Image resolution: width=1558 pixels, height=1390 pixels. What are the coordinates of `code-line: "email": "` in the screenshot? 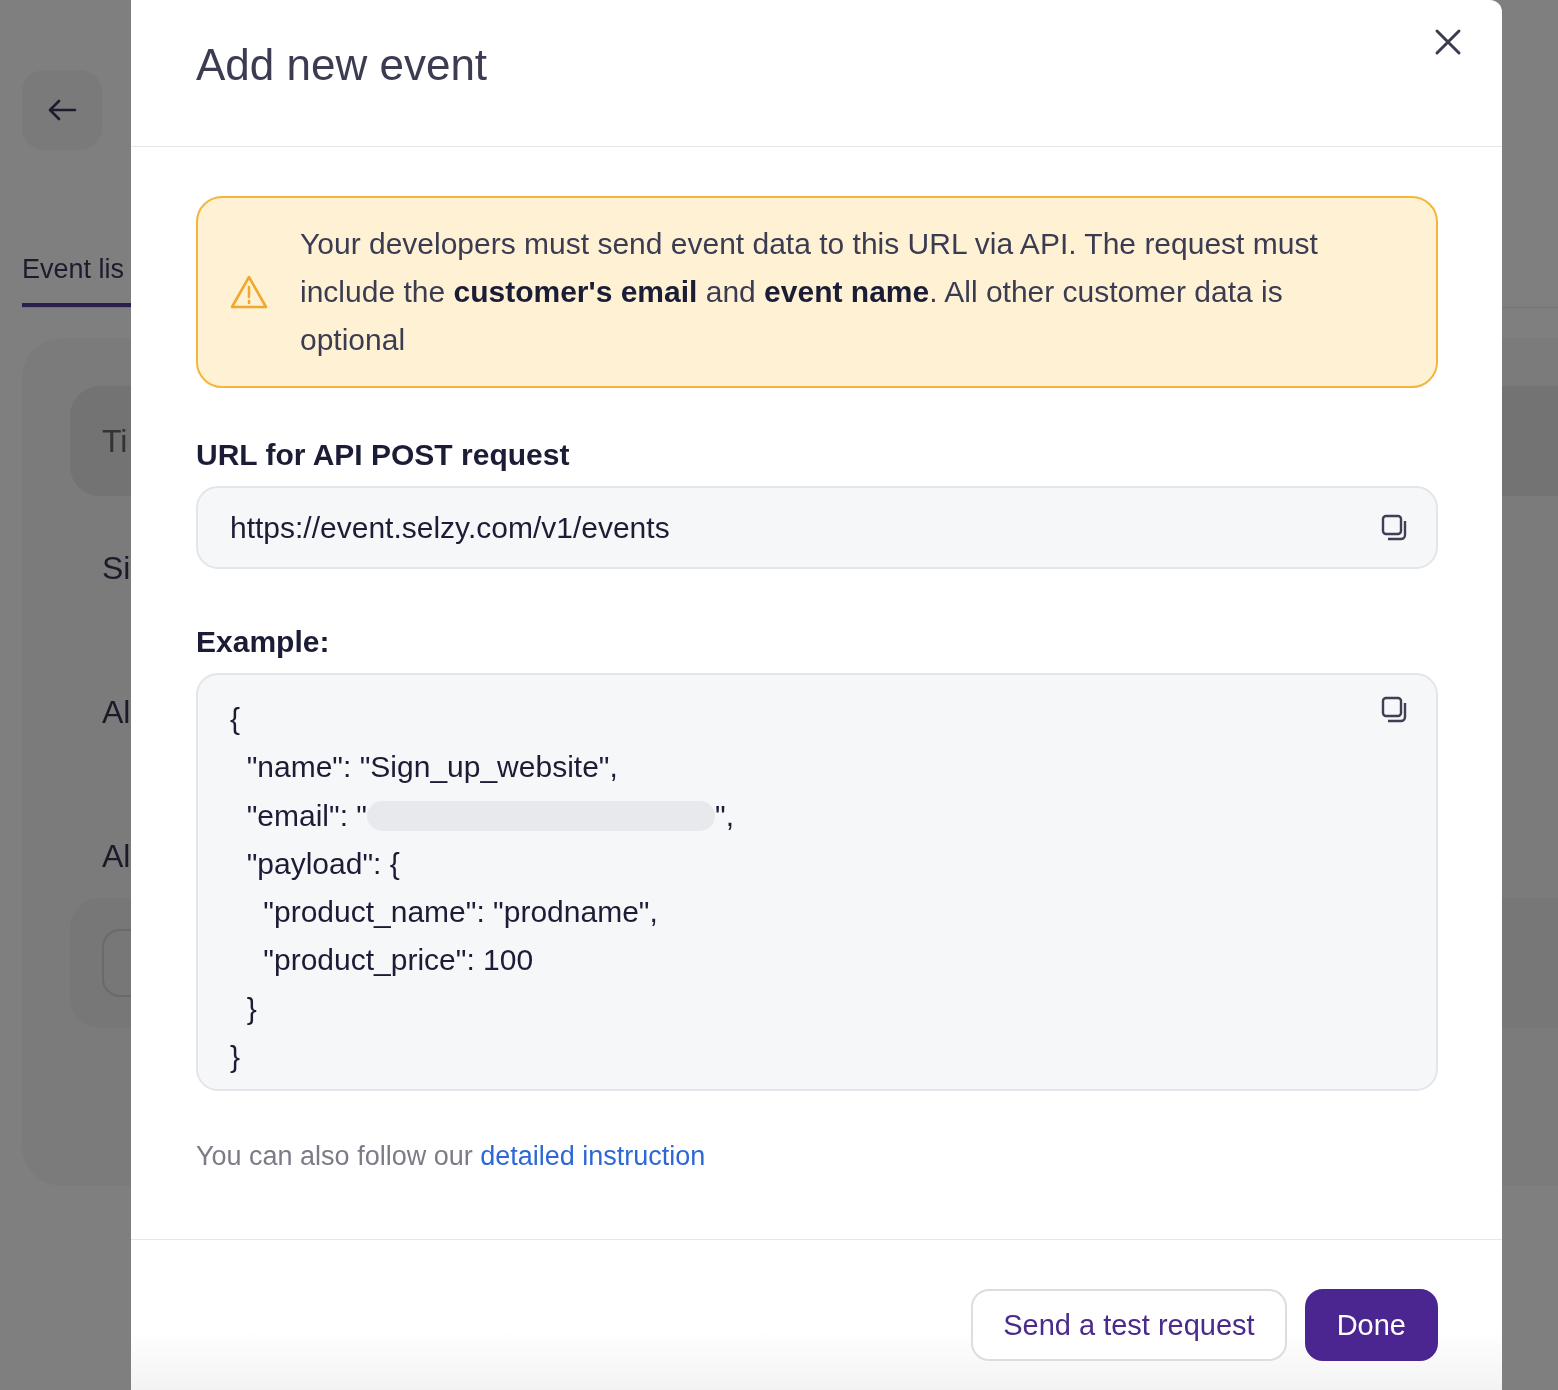 It's located at (306, 815).